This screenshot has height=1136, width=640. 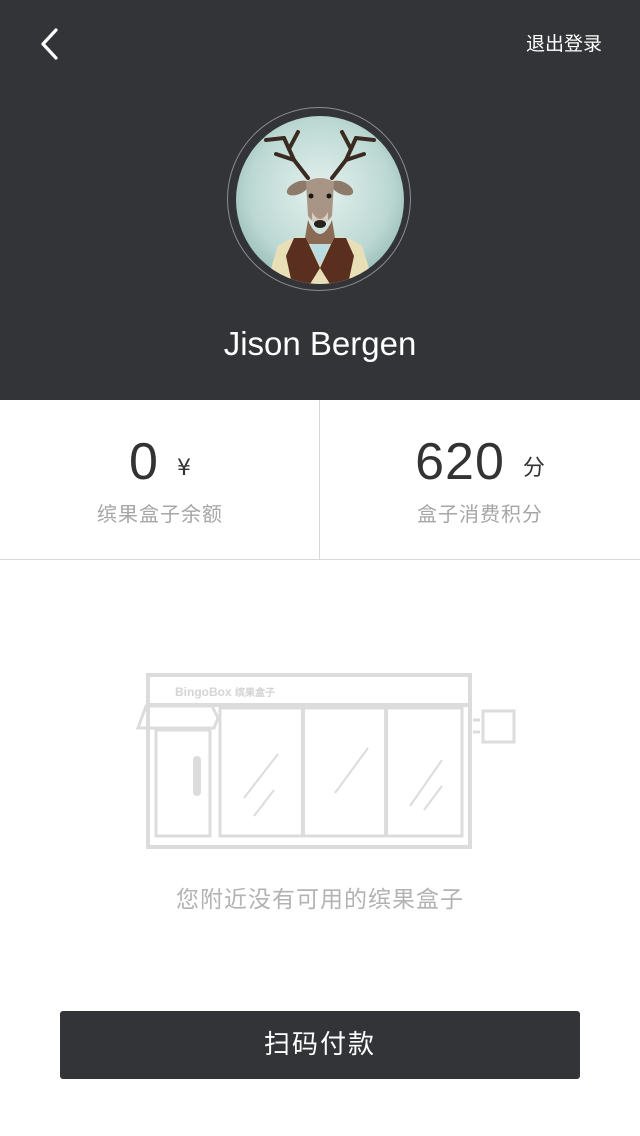 I want to click on back-button, so click(x=50, y=44).